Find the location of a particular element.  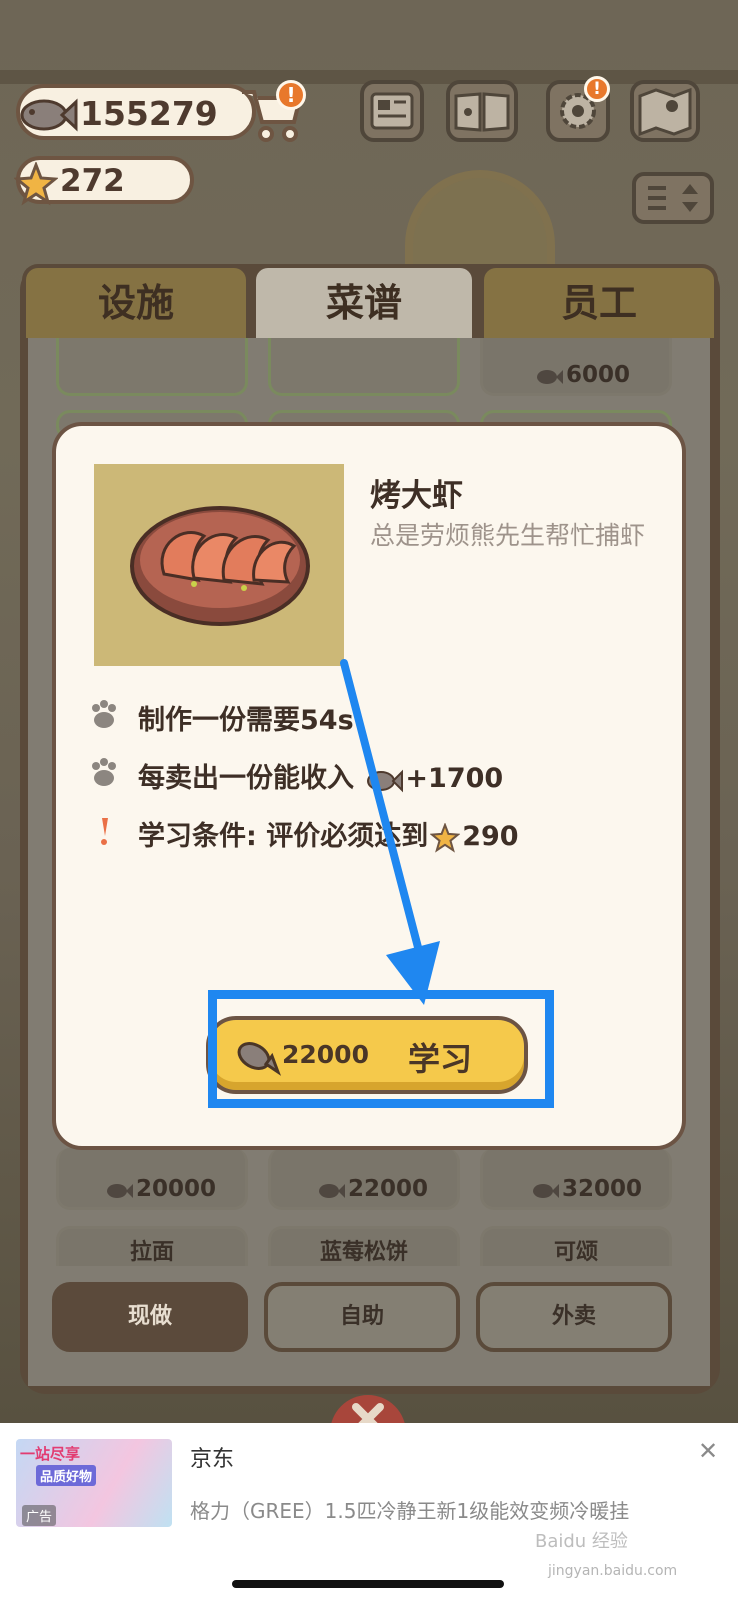

watermark-url: jingyan.baidu.com is located at coordinates (613, 1571).